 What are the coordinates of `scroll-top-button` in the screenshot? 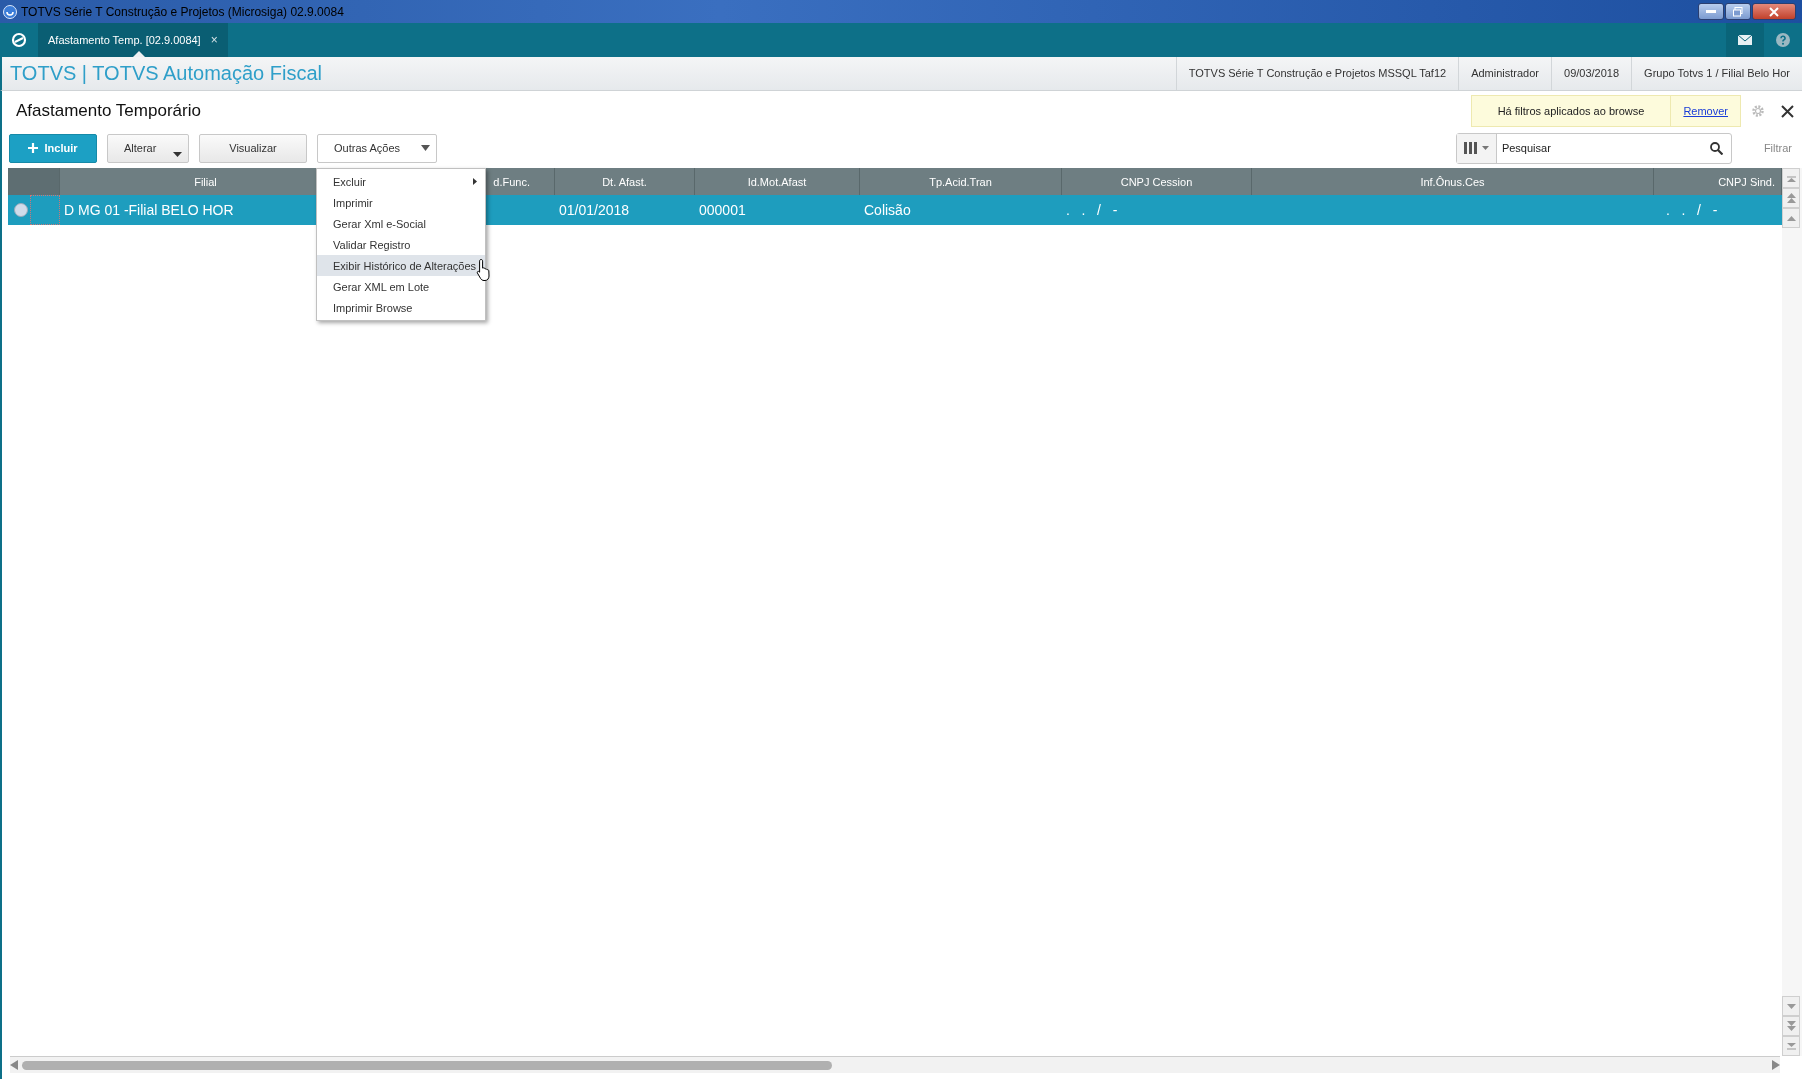 It's located at (1791, 178).